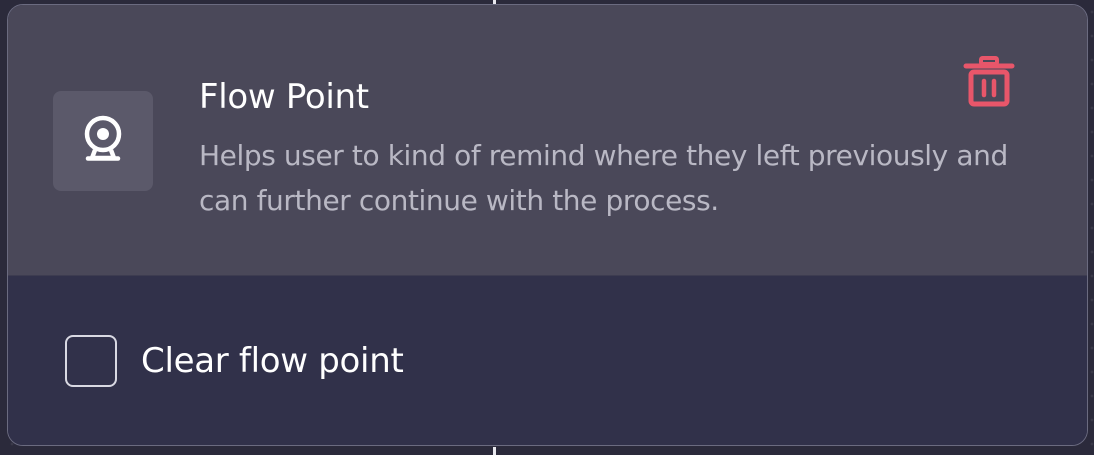  I want to click on clear-flow-point-checkbox, so click(91, 361).